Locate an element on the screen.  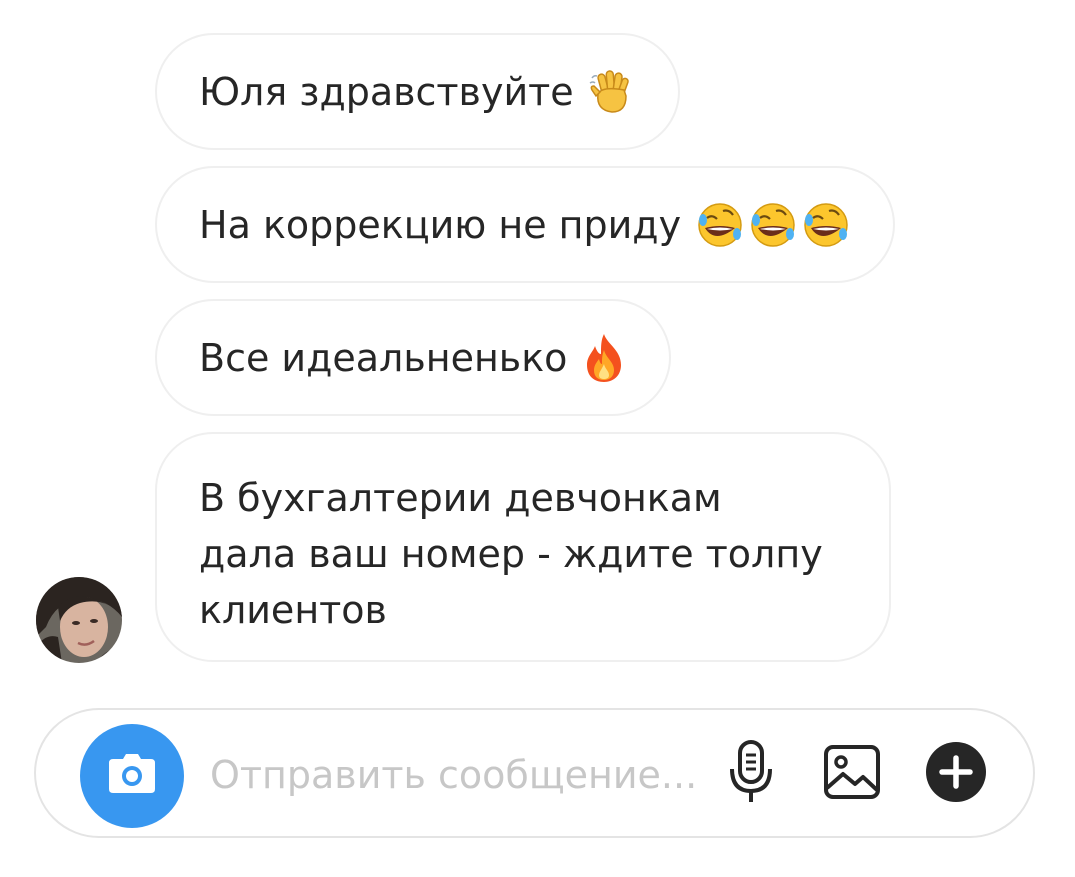
message-text: На коррекцию не приду is located at coordinates (440, 224).